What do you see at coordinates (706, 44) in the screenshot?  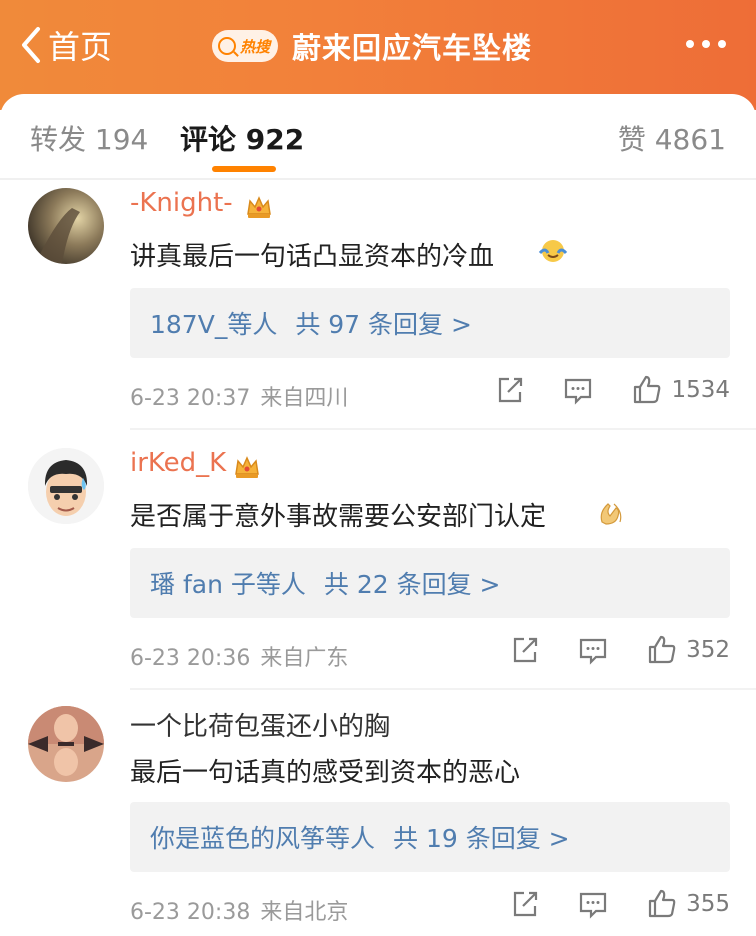 I see `more-options-icon` at bounding box center [706, 44].